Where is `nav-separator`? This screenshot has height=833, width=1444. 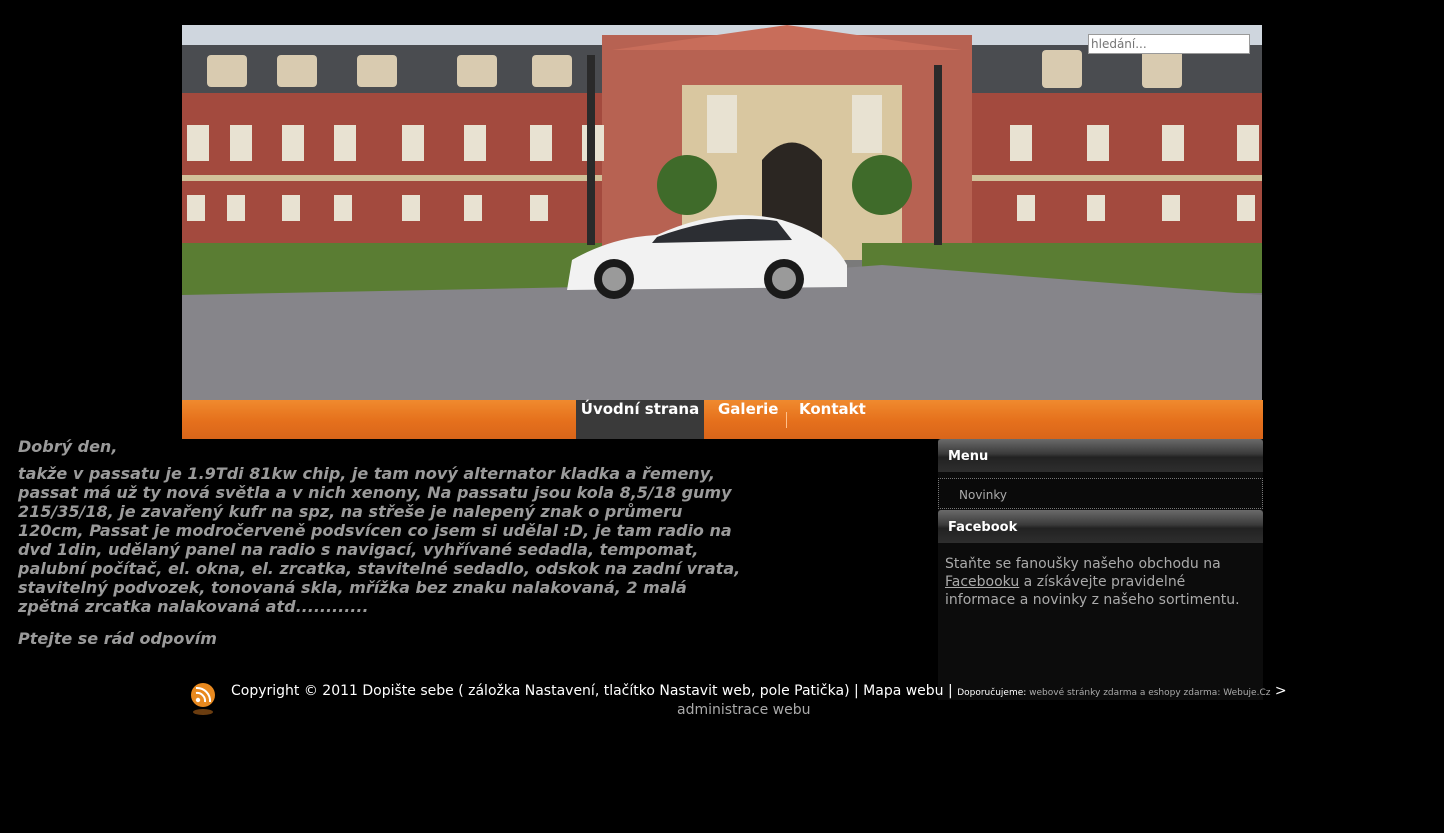
nav-separator is located at coordinates (786, 420).